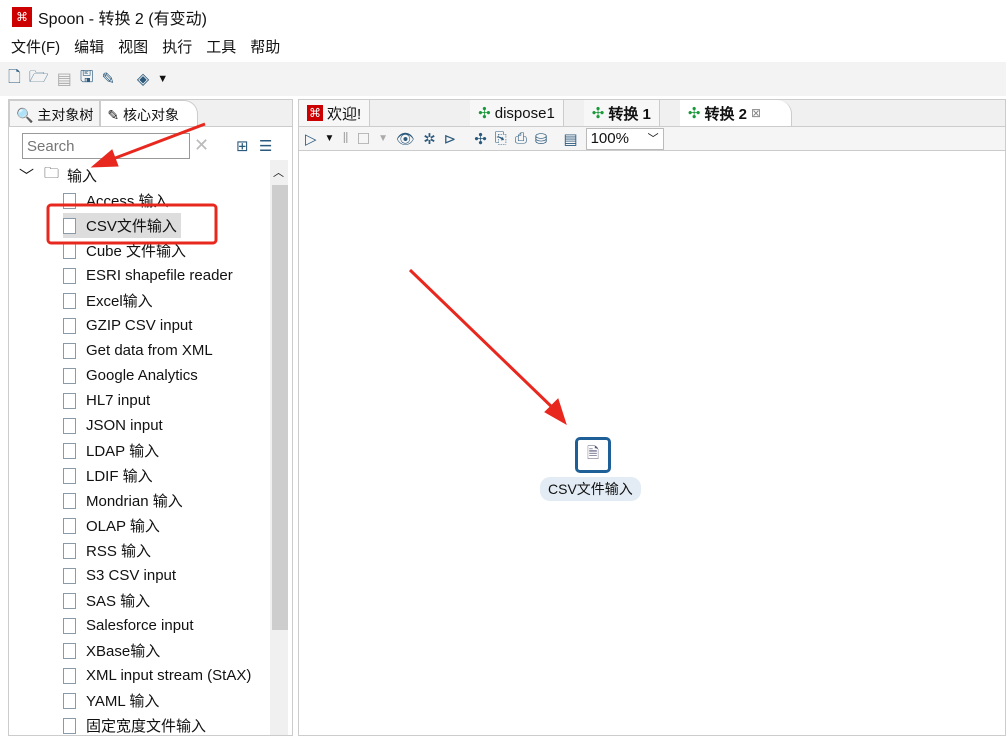 This screenshot has height=737, width=1006. Describe the element at coordinates (482, 340) in the screenshot. I see `annotation-arrow-canvas` at that location.